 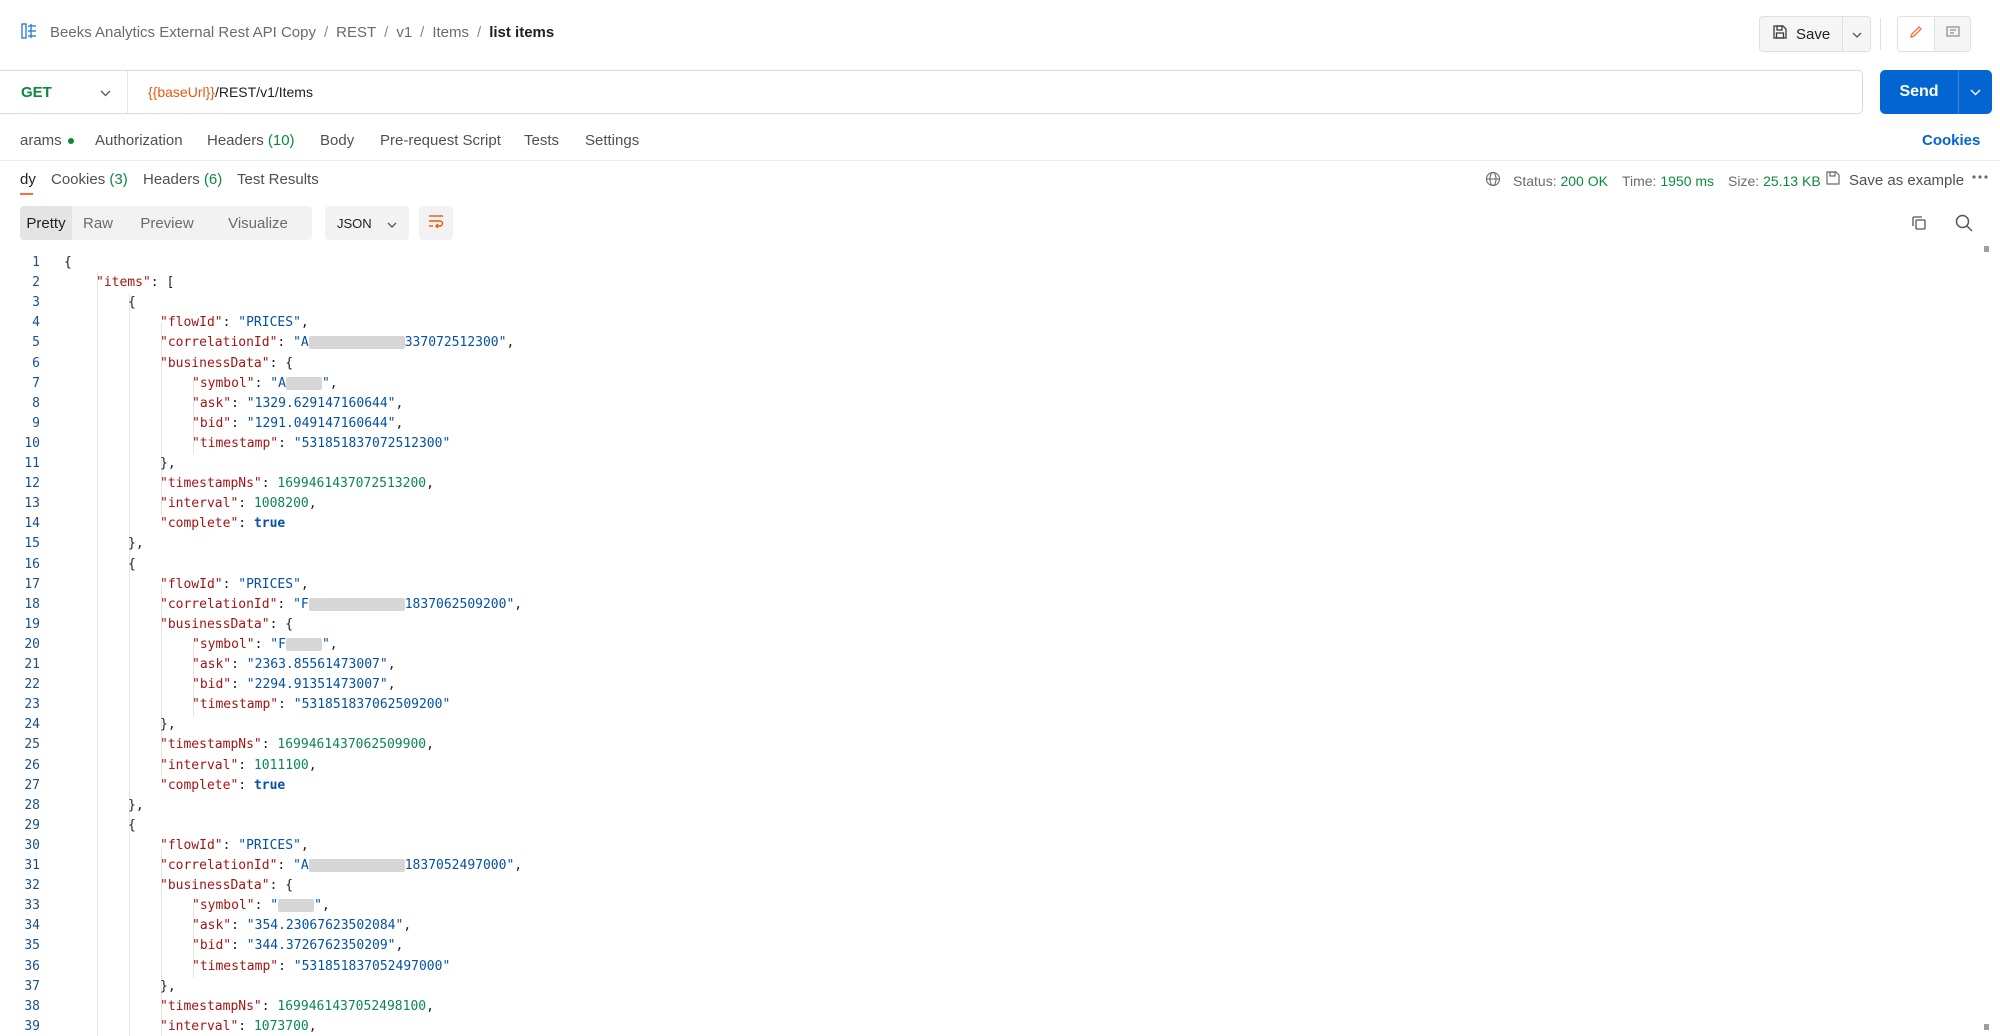 What do you see at coordinates (47, 140) in the screenshot?
I see `tab-params: arams` at bounding box center [47, 140].